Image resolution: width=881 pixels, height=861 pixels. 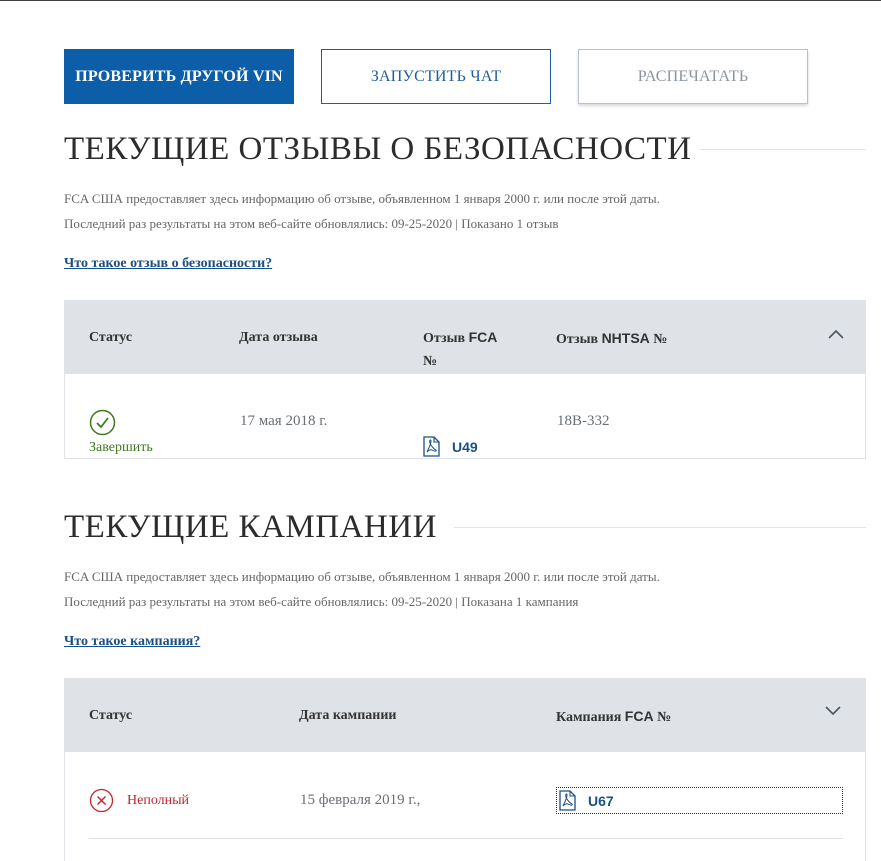 I want to click on recalls-col-nhtsa-word: NHTSA, so click(x=625, y=338).